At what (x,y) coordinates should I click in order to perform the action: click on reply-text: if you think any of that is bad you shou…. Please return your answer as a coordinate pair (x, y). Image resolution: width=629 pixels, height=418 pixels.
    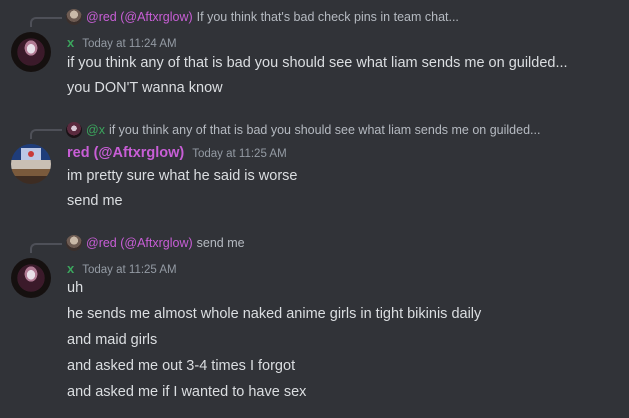
    Looking at the image, I should click on (324, 130).